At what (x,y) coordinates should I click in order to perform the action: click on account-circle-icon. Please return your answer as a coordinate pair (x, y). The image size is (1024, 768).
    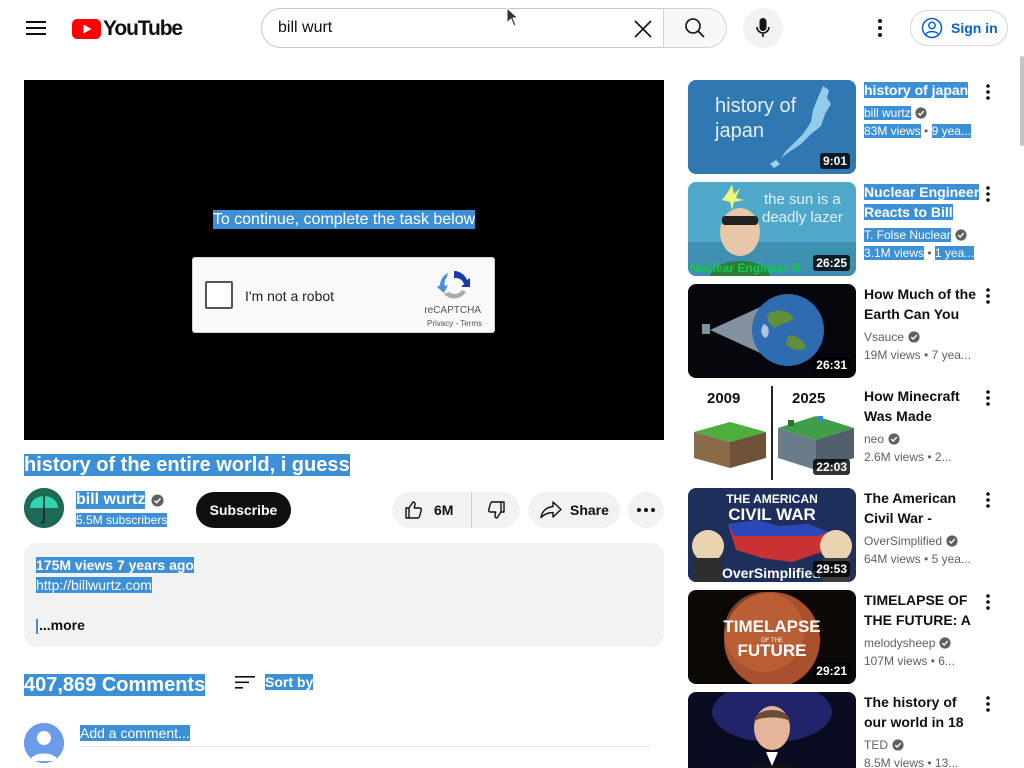
    Looking at the image, I should click on (932, 28).